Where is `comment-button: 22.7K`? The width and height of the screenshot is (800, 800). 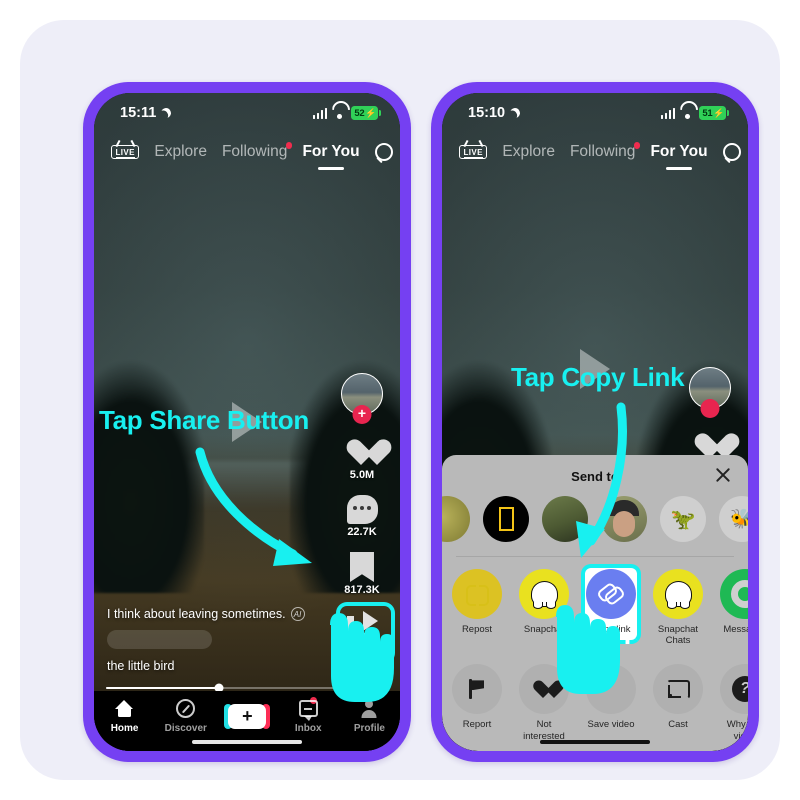
comment-button: 22.7K is located at coordinates (362, 516).